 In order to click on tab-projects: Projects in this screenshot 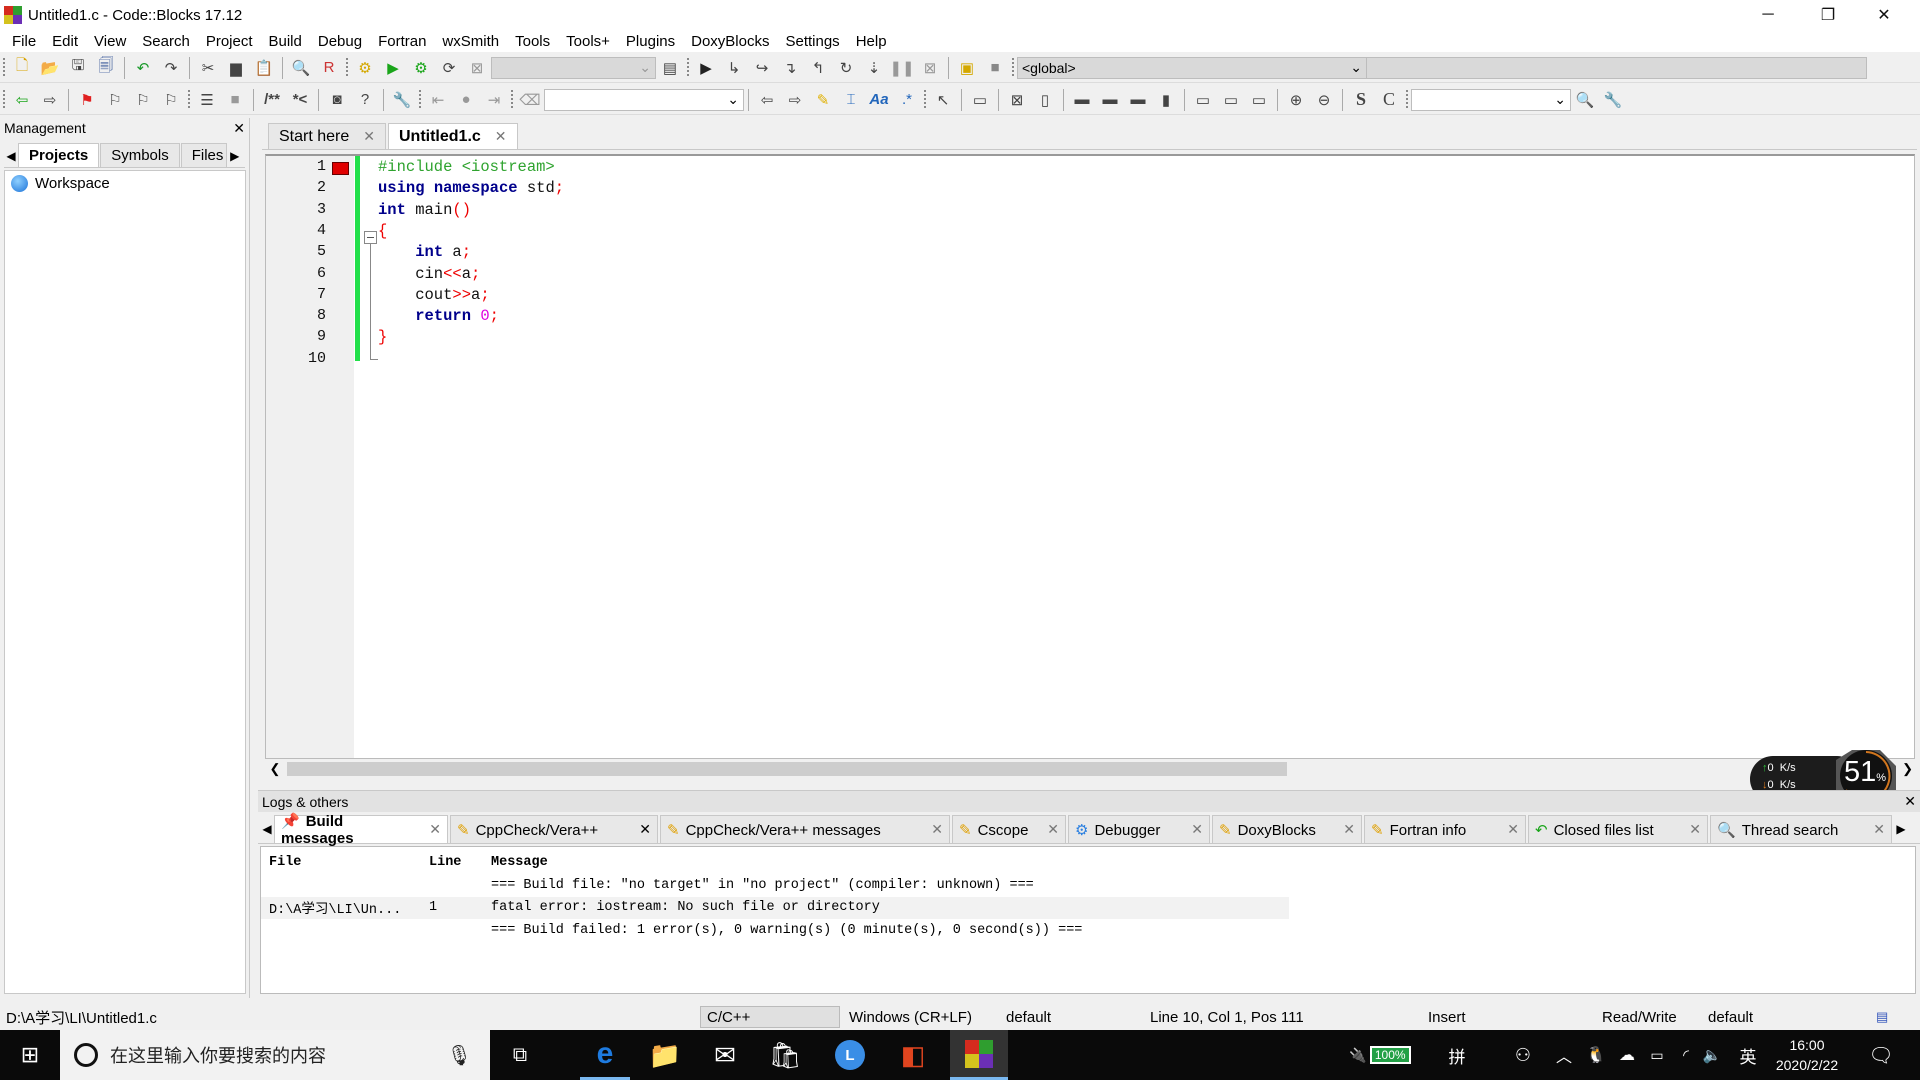, I will do `click(59, 155)`.